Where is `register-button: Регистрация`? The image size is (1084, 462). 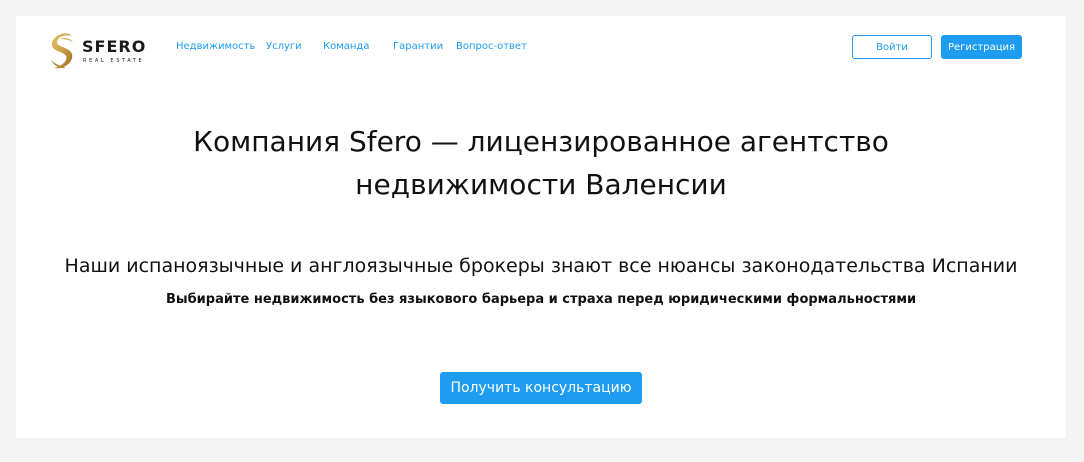 register-button: Регистрация is located at coordinates (981, 47).